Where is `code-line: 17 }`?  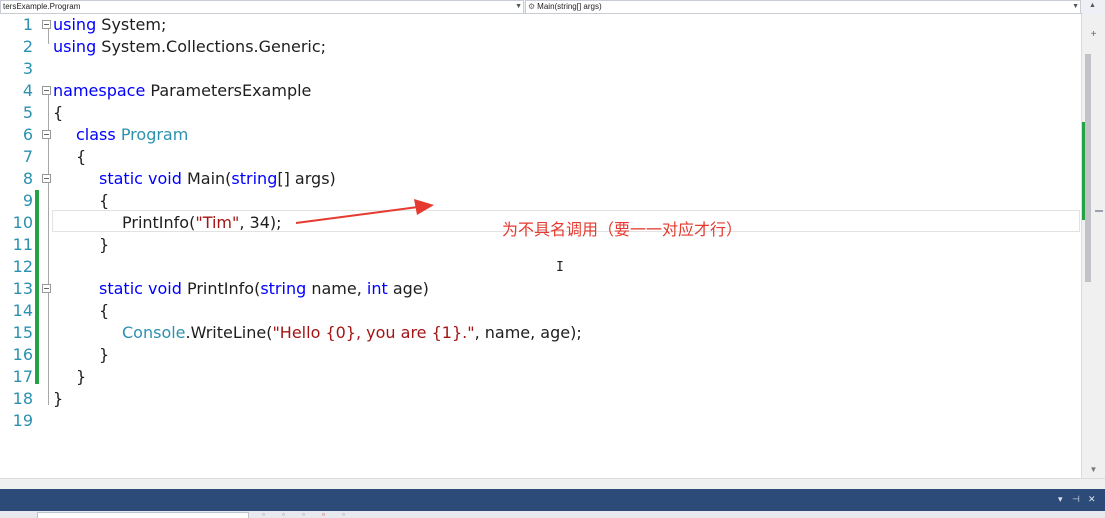
code-line: 17 } is located at coordinates (541, 377).